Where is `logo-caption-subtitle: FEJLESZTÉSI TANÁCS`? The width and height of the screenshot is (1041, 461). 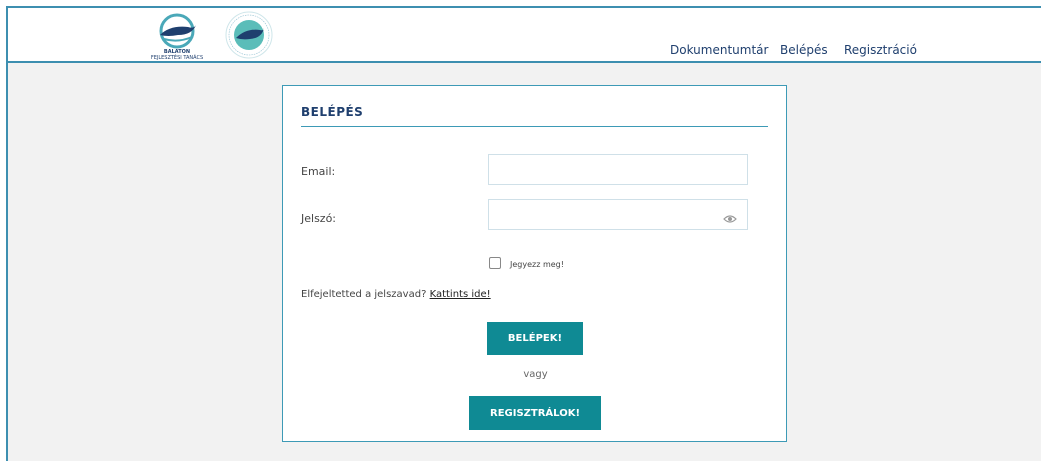
logo-caption-subtitle: FEJLESZTÉSI TANÁCS is located at coordinates (177, 58).